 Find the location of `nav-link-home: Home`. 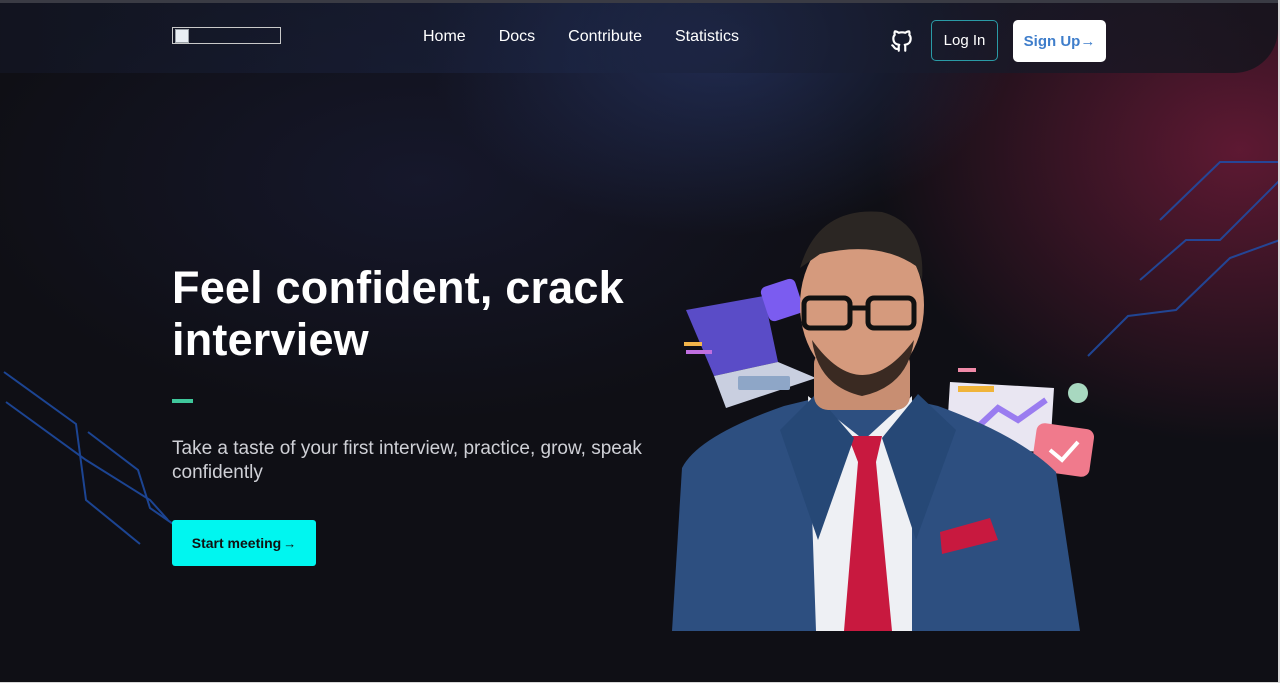

nav-link-home: Home is located at coordinates (444, 37).